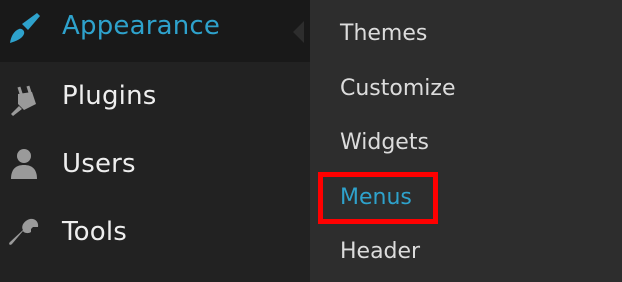 This screenshot has height=282, width=622. I want to click on sidebar-item-appearance: Appearance, so click(155, 31).